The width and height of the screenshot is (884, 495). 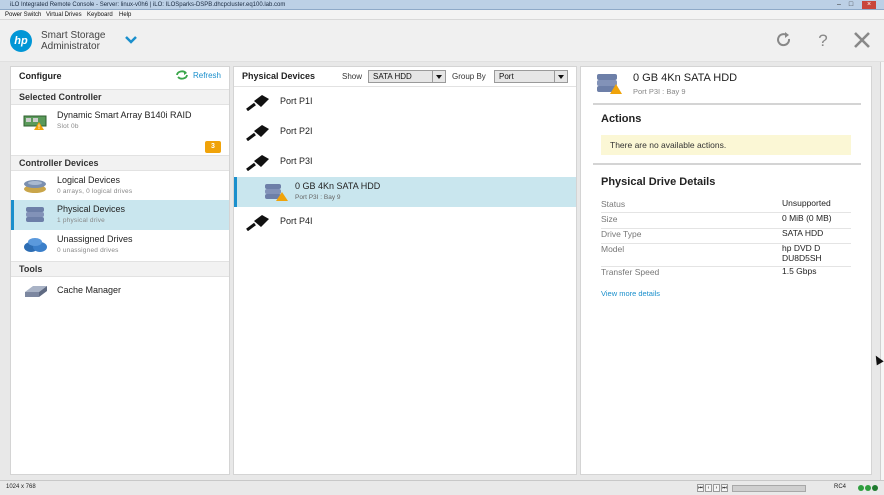 I want to click on show-label: Show, so click(x=352, y=76).